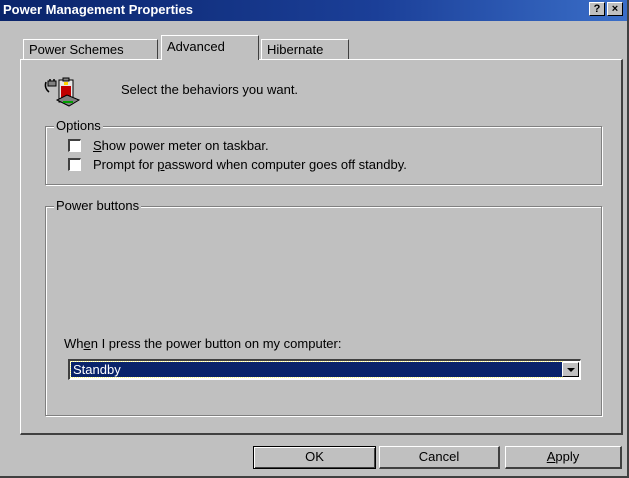  Describe the element at coordinates (316, 369) in the screenshot. I see `select-value: Standby` at that location.